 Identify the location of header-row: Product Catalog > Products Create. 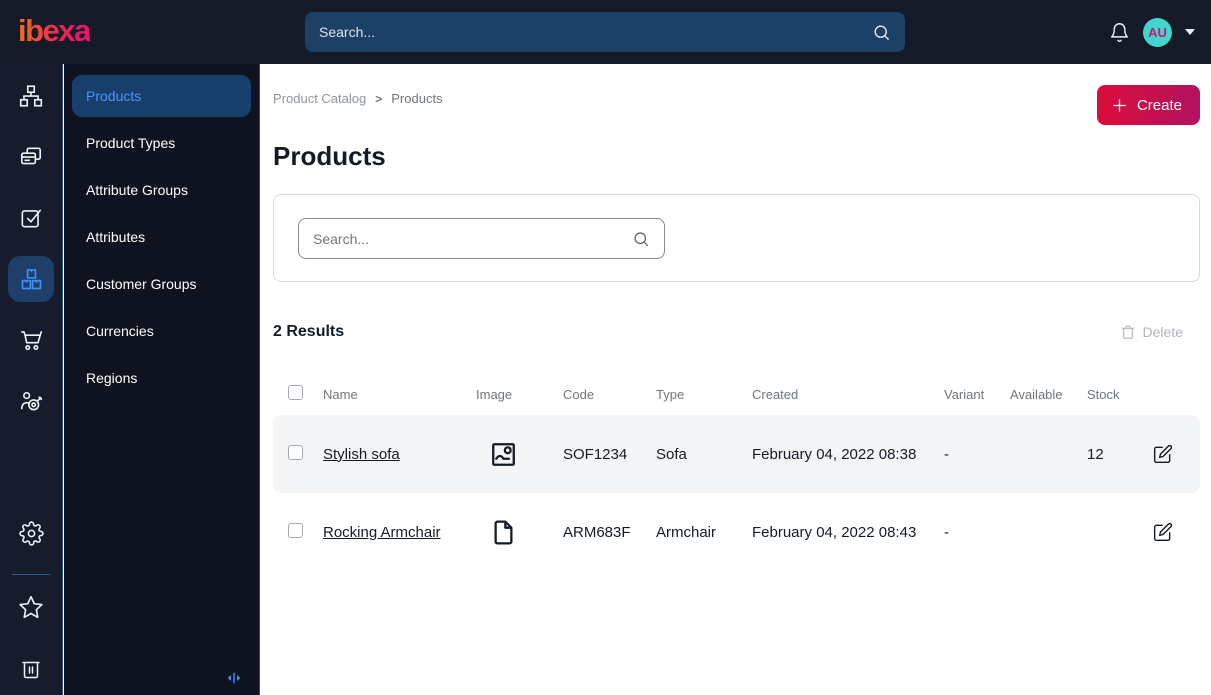
(736, 94).